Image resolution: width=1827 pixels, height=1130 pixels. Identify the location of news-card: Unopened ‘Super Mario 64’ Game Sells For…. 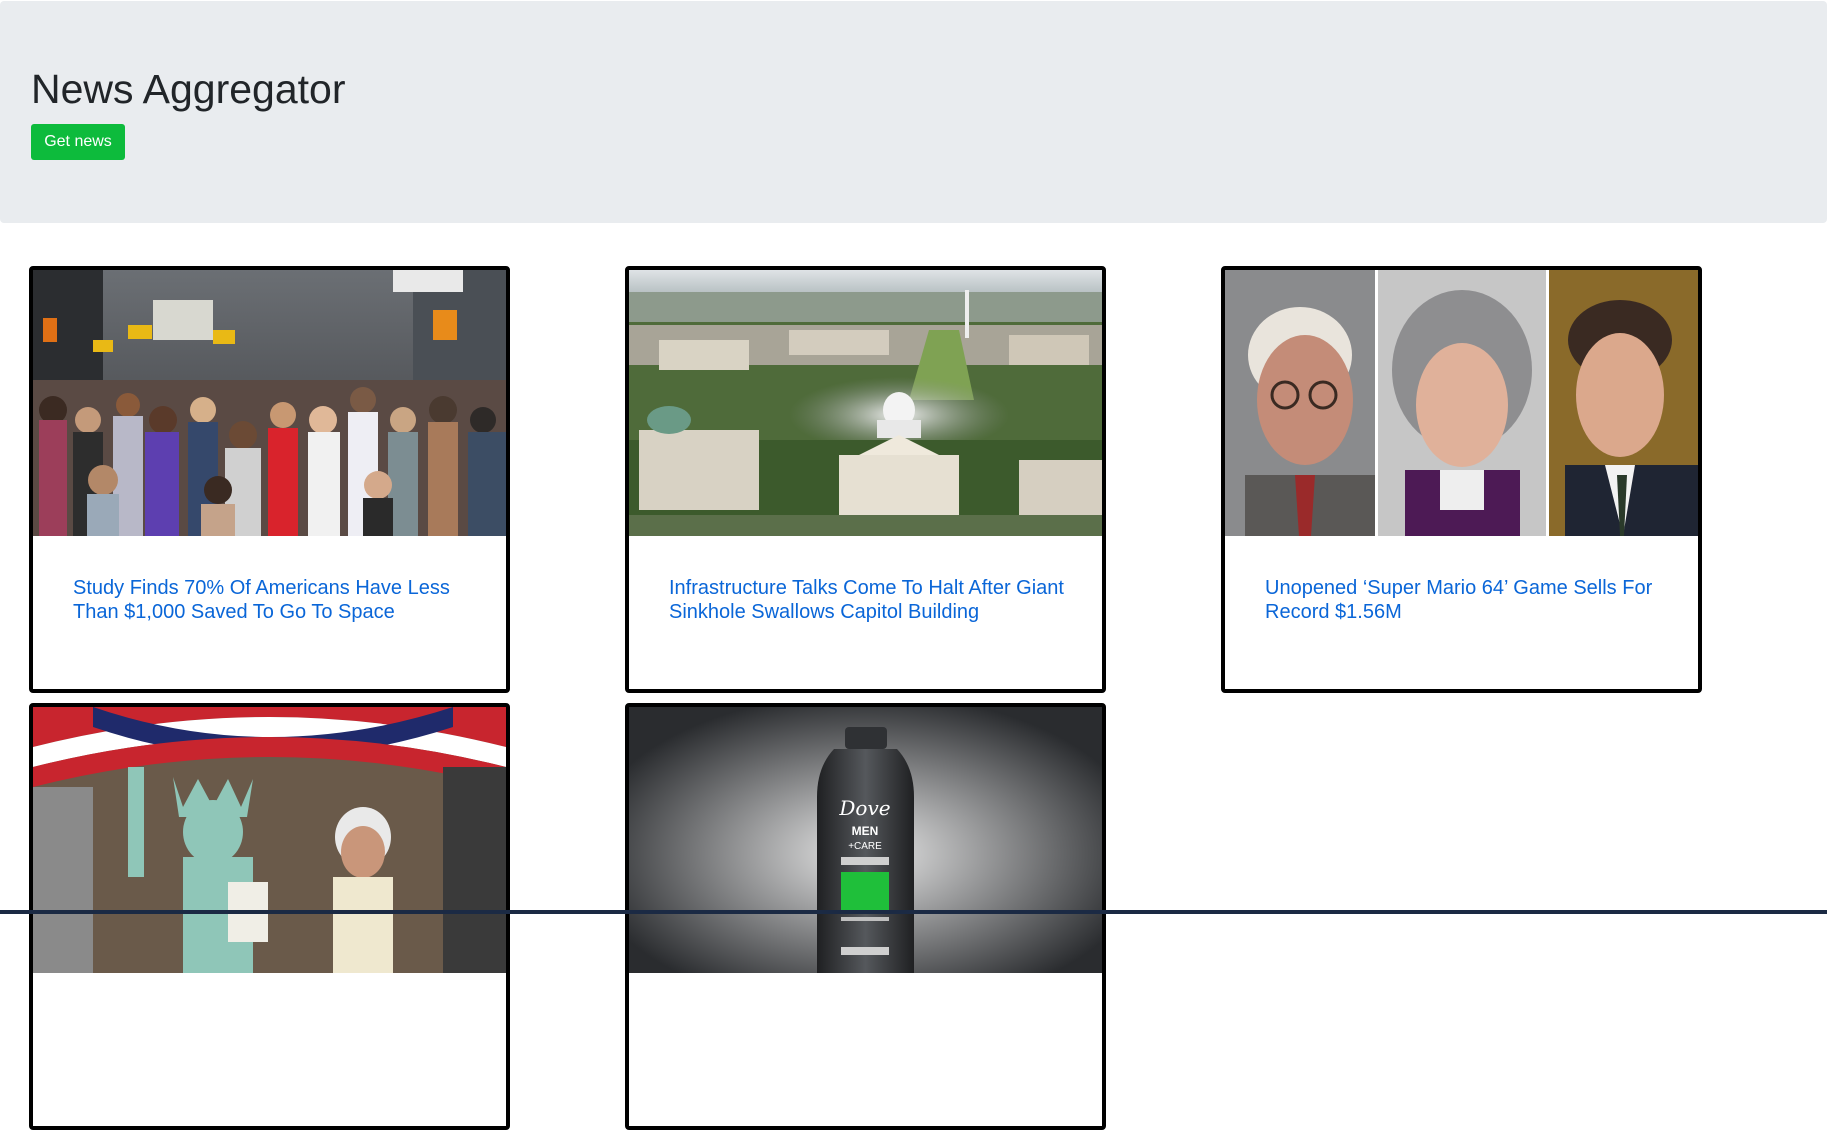
(1461, 479).